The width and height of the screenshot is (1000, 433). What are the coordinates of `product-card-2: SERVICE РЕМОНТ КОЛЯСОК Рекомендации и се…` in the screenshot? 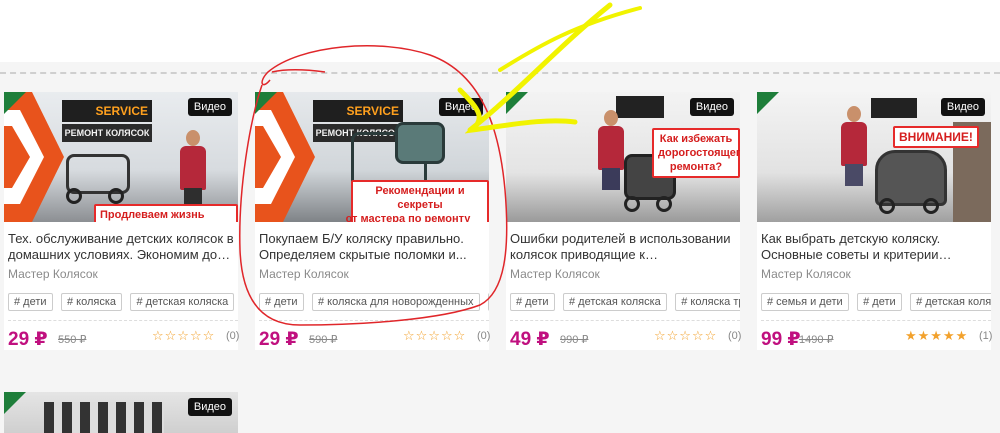 It's located at (373, 221).